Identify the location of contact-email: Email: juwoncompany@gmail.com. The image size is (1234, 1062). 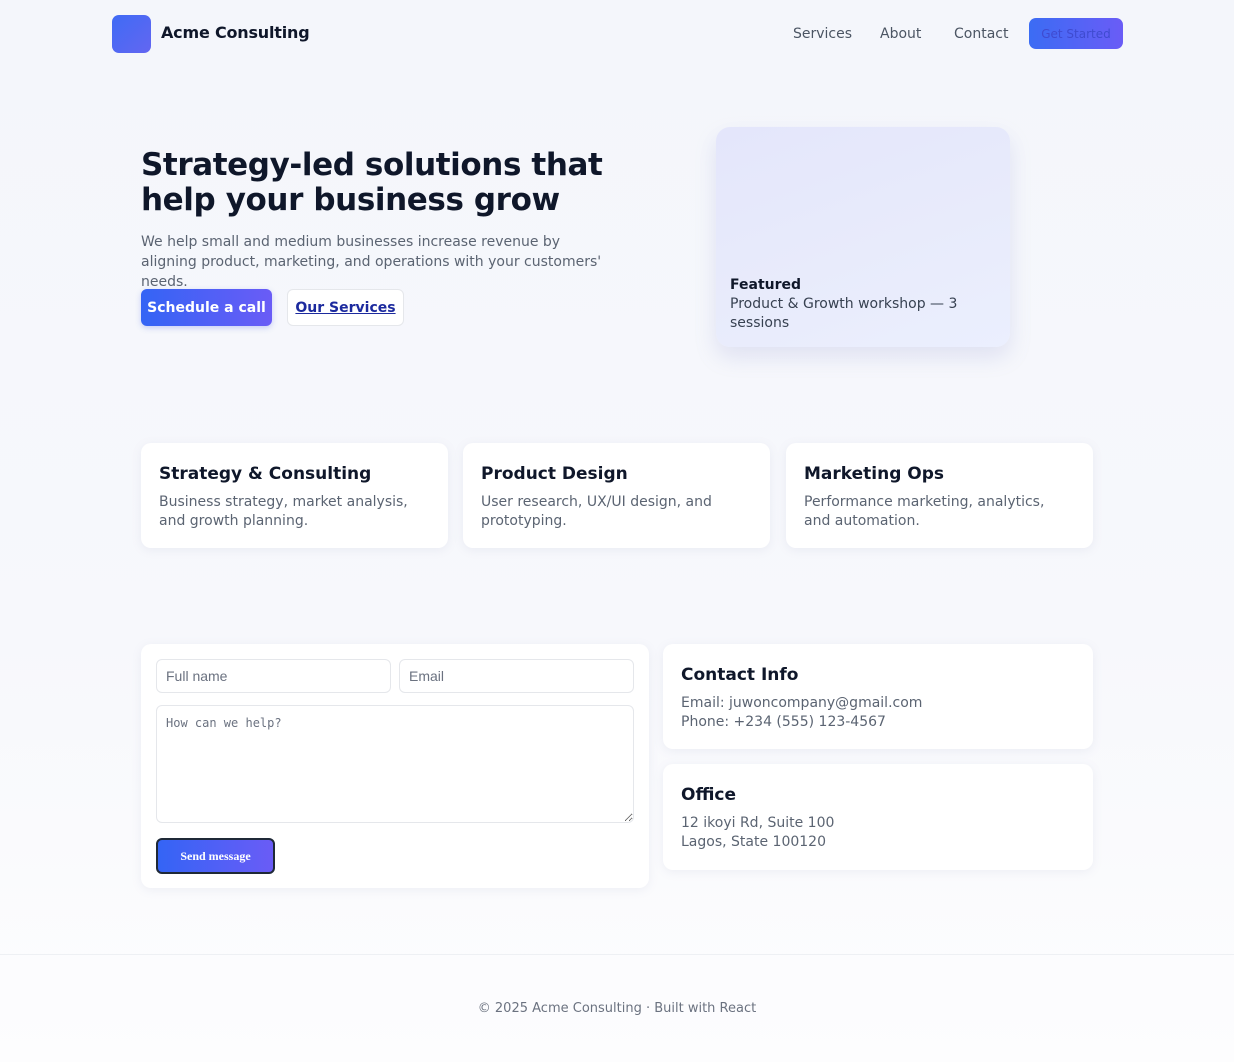
(802, 703).